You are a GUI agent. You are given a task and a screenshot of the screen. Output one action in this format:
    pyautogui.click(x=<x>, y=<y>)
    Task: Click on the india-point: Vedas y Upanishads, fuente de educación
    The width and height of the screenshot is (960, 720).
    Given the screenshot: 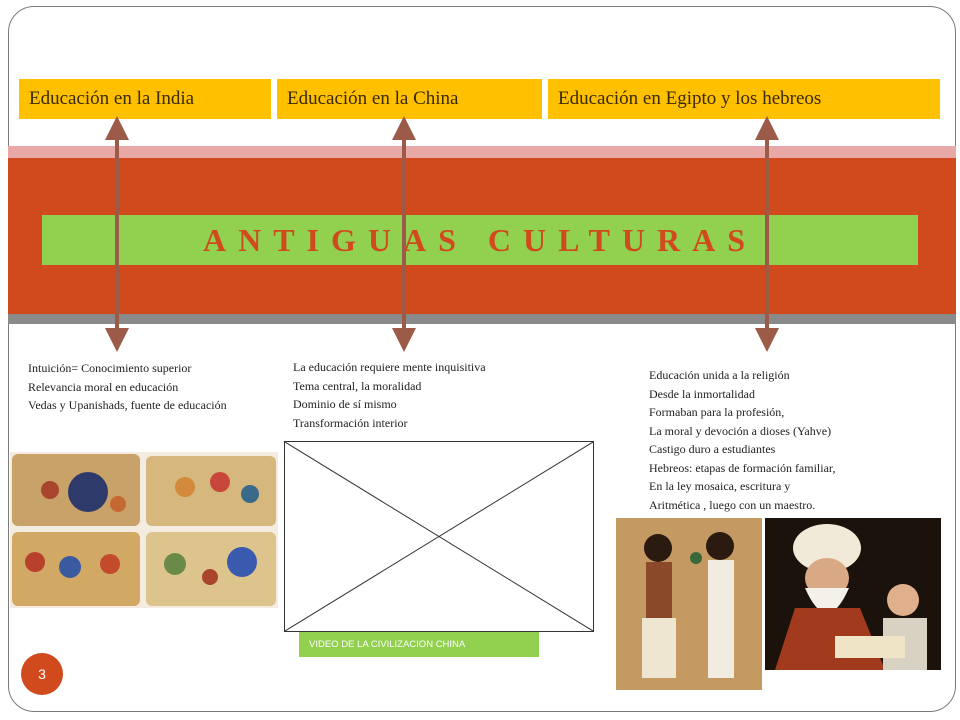 What is the action you would take?
    pyautogui.click(x=127, y=405)
    